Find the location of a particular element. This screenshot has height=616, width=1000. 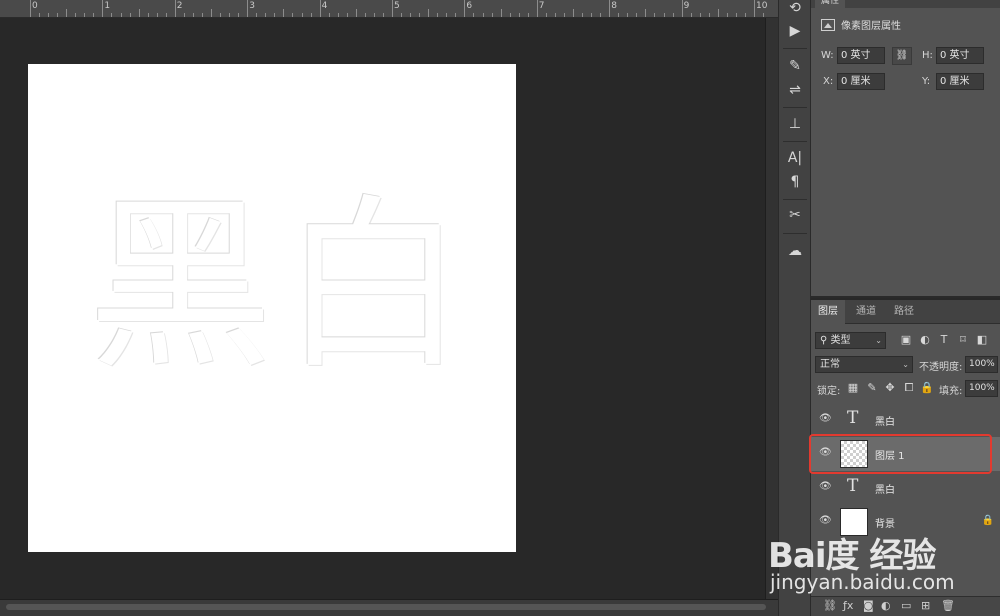

group-icon: ▭ is located at coordinates (906, 605).